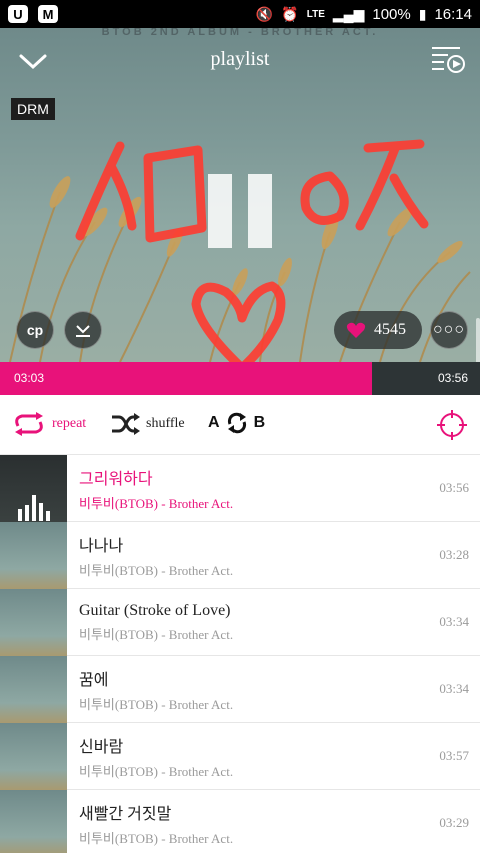 This screenshot has height=853, width=480. I want to click on locate-current-icon, so click(452, 425).